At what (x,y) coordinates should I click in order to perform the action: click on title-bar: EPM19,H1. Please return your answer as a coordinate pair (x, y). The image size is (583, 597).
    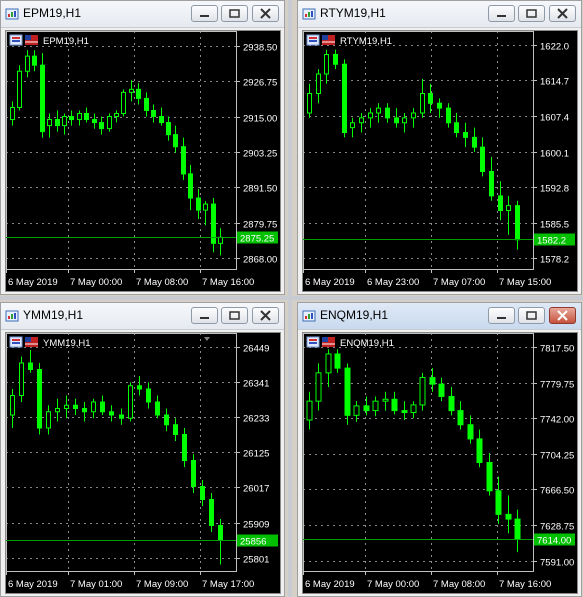
    Looking at the image, I should click on (142, 14).